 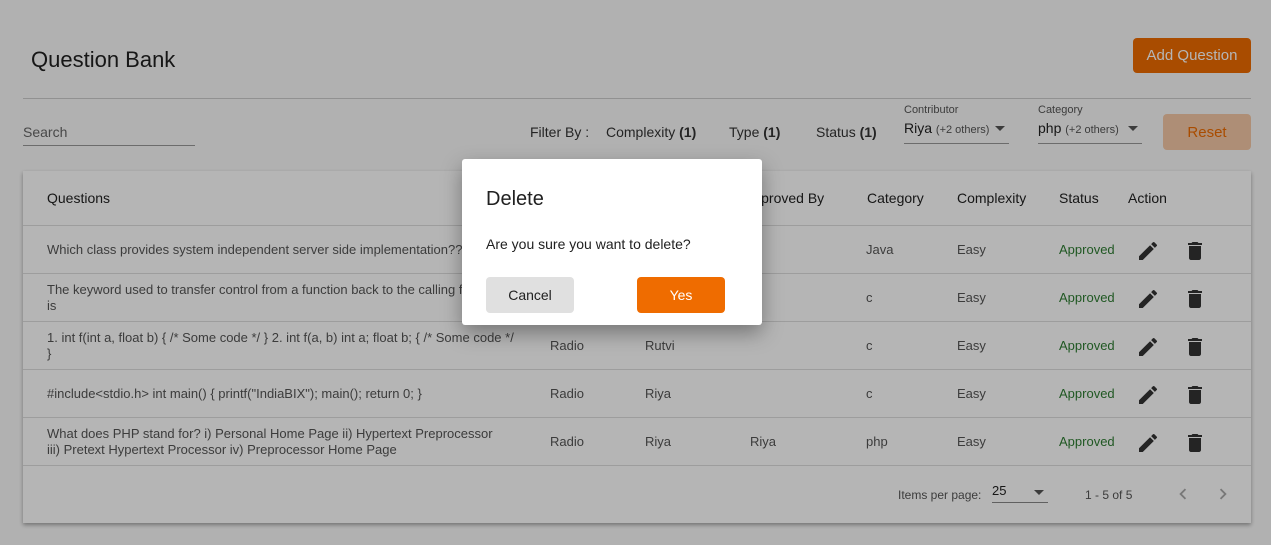 What do you see at coordinates (588, 244) in the screenshot?
I see `dialog-message: Are you sure you want to delete?` at bounding box center [588, 244].